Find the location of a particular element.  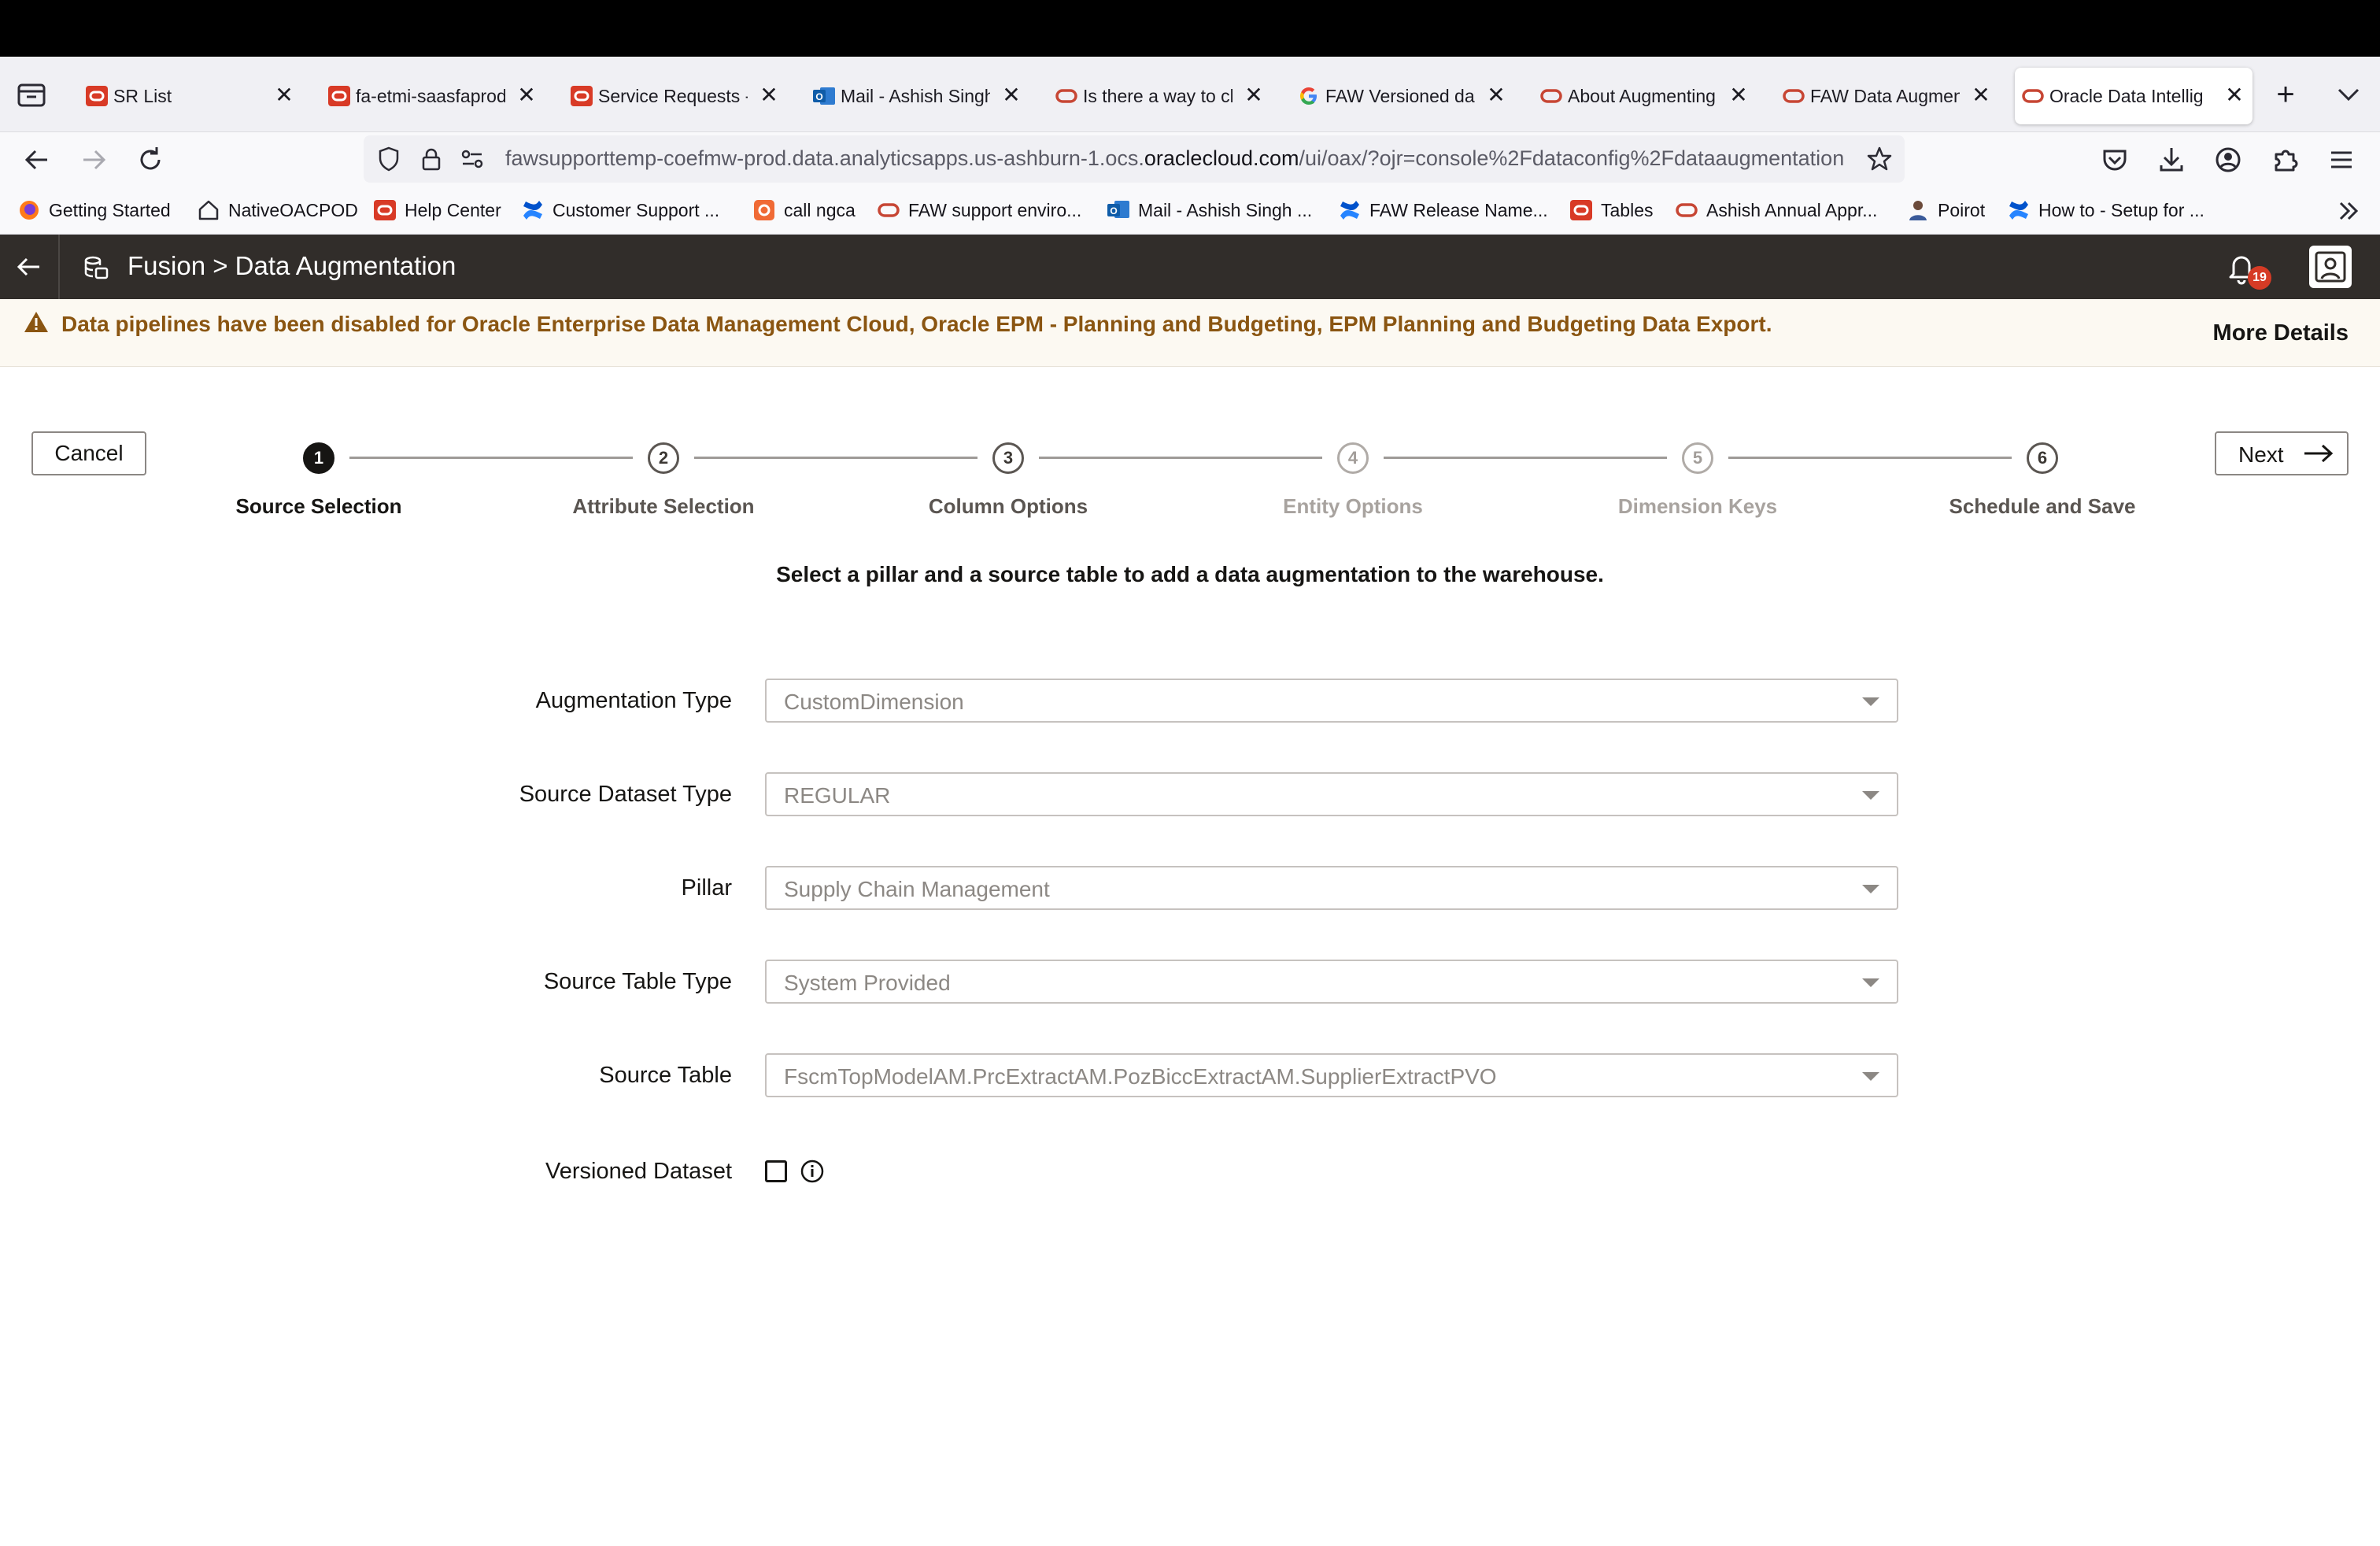

bookmark-item: NativeOACPOD is located at coordinates (277, 210).